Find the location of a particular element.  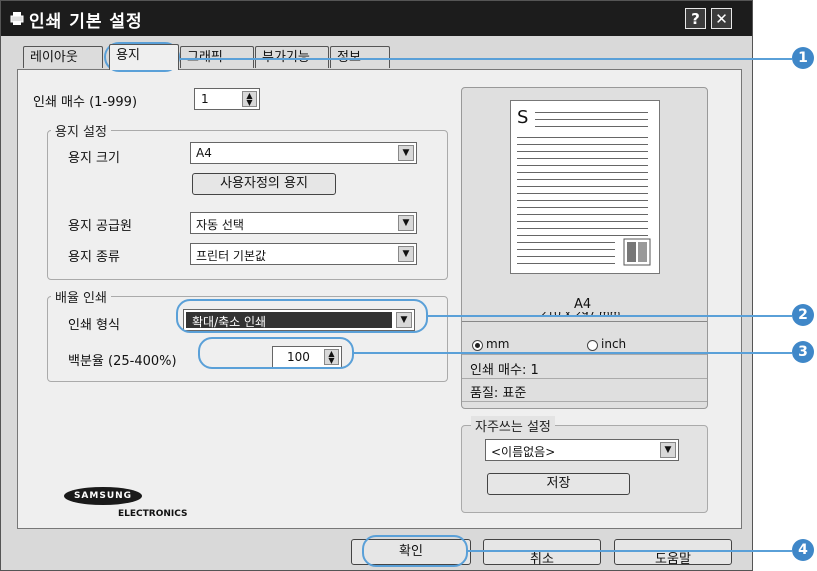

callout-3-ring is located at coordinates (276, 353).